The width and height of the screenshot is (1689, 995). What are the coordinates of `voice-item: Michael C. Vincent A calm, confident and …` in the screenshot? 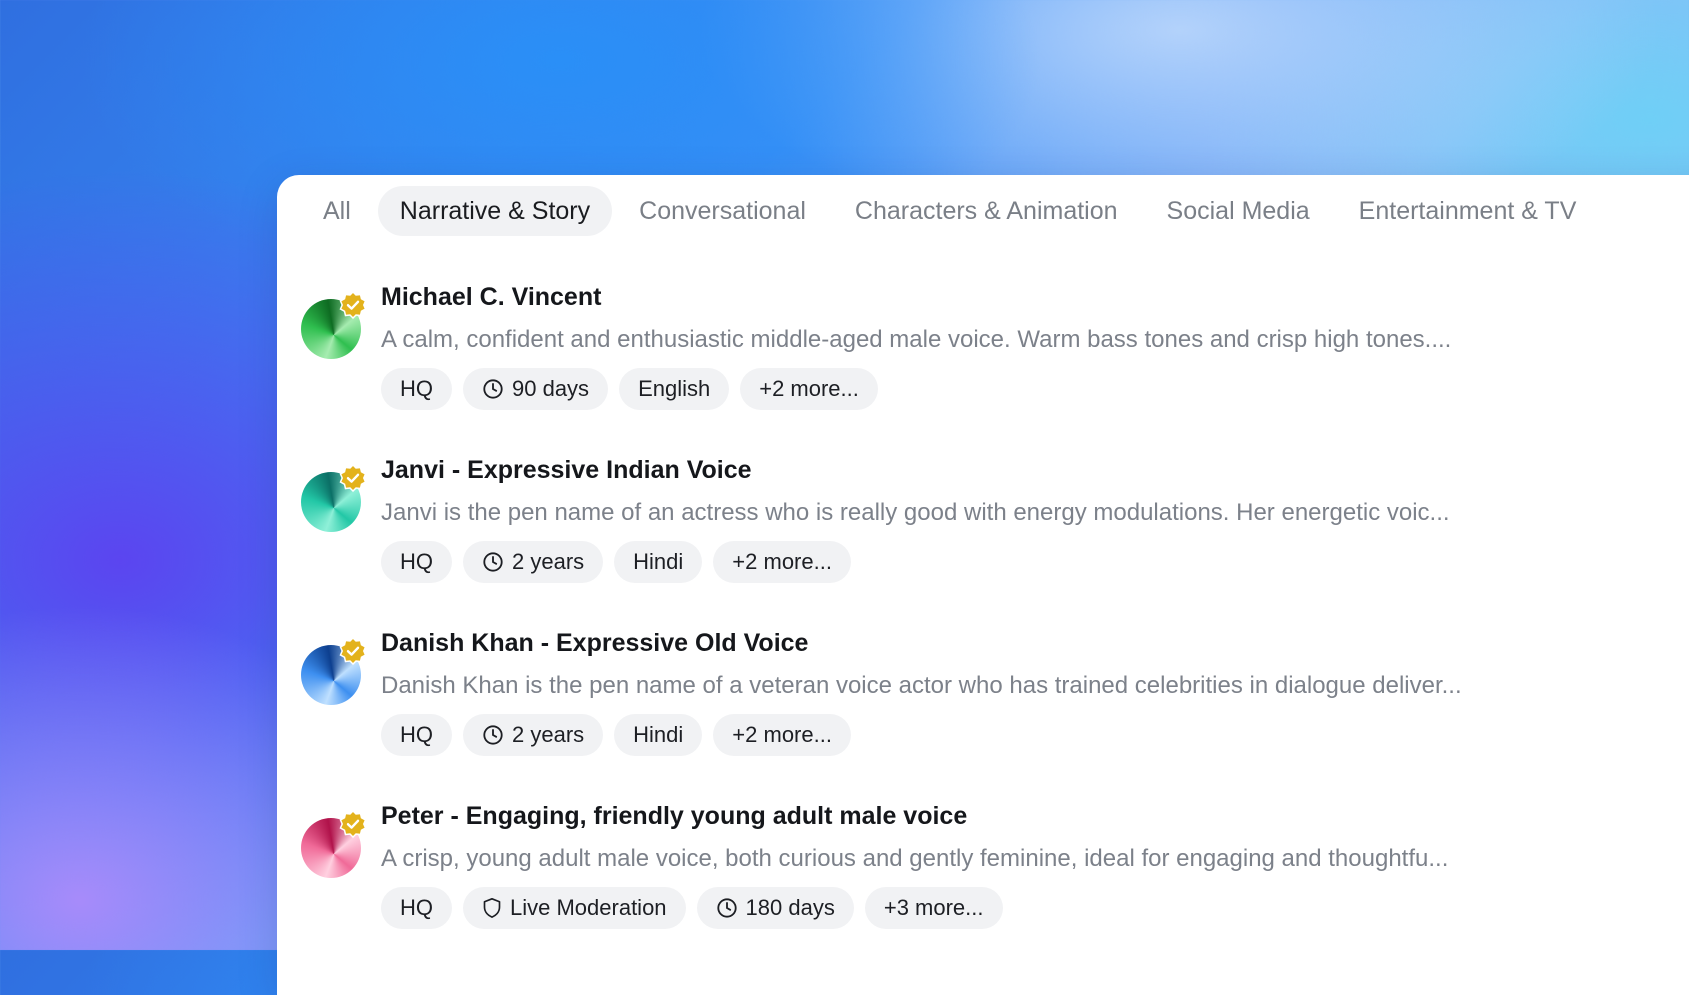 It's located at (995, 355).